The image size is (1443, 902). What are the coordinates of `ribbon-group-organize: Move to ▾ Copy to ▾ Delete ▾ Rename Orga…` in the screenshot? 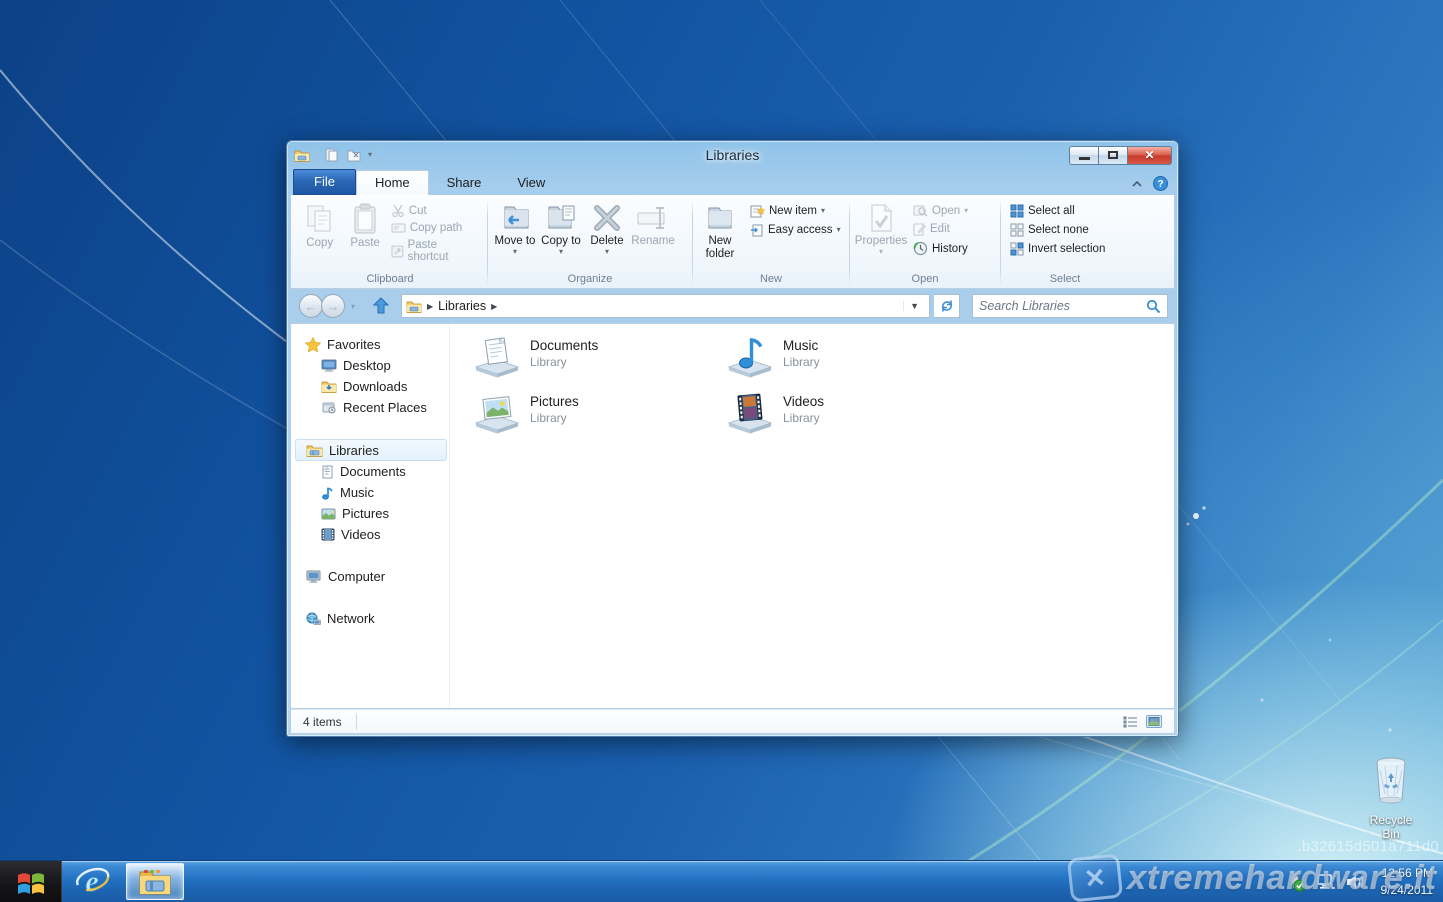 It's located at (590, 243).